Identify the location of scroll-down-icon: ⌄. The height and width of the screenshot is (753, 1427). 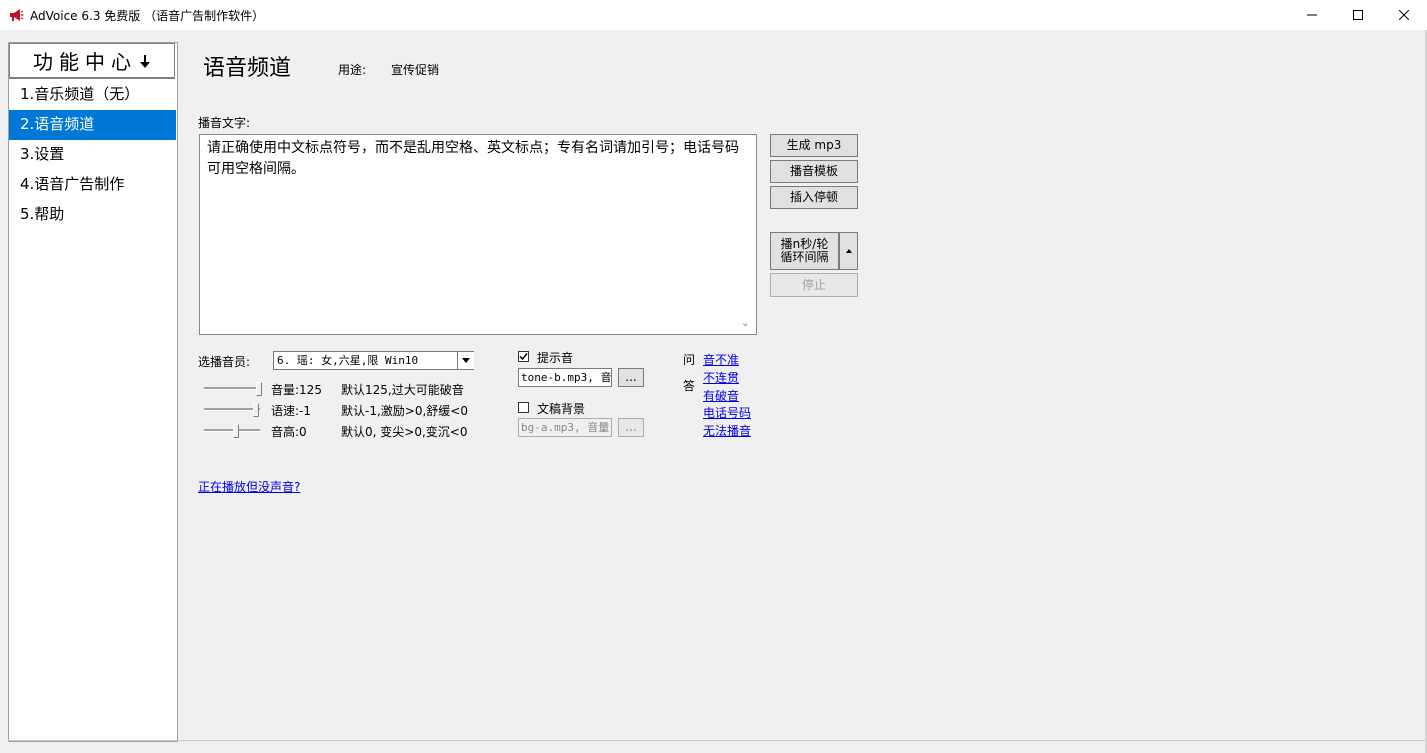
(745, 323).